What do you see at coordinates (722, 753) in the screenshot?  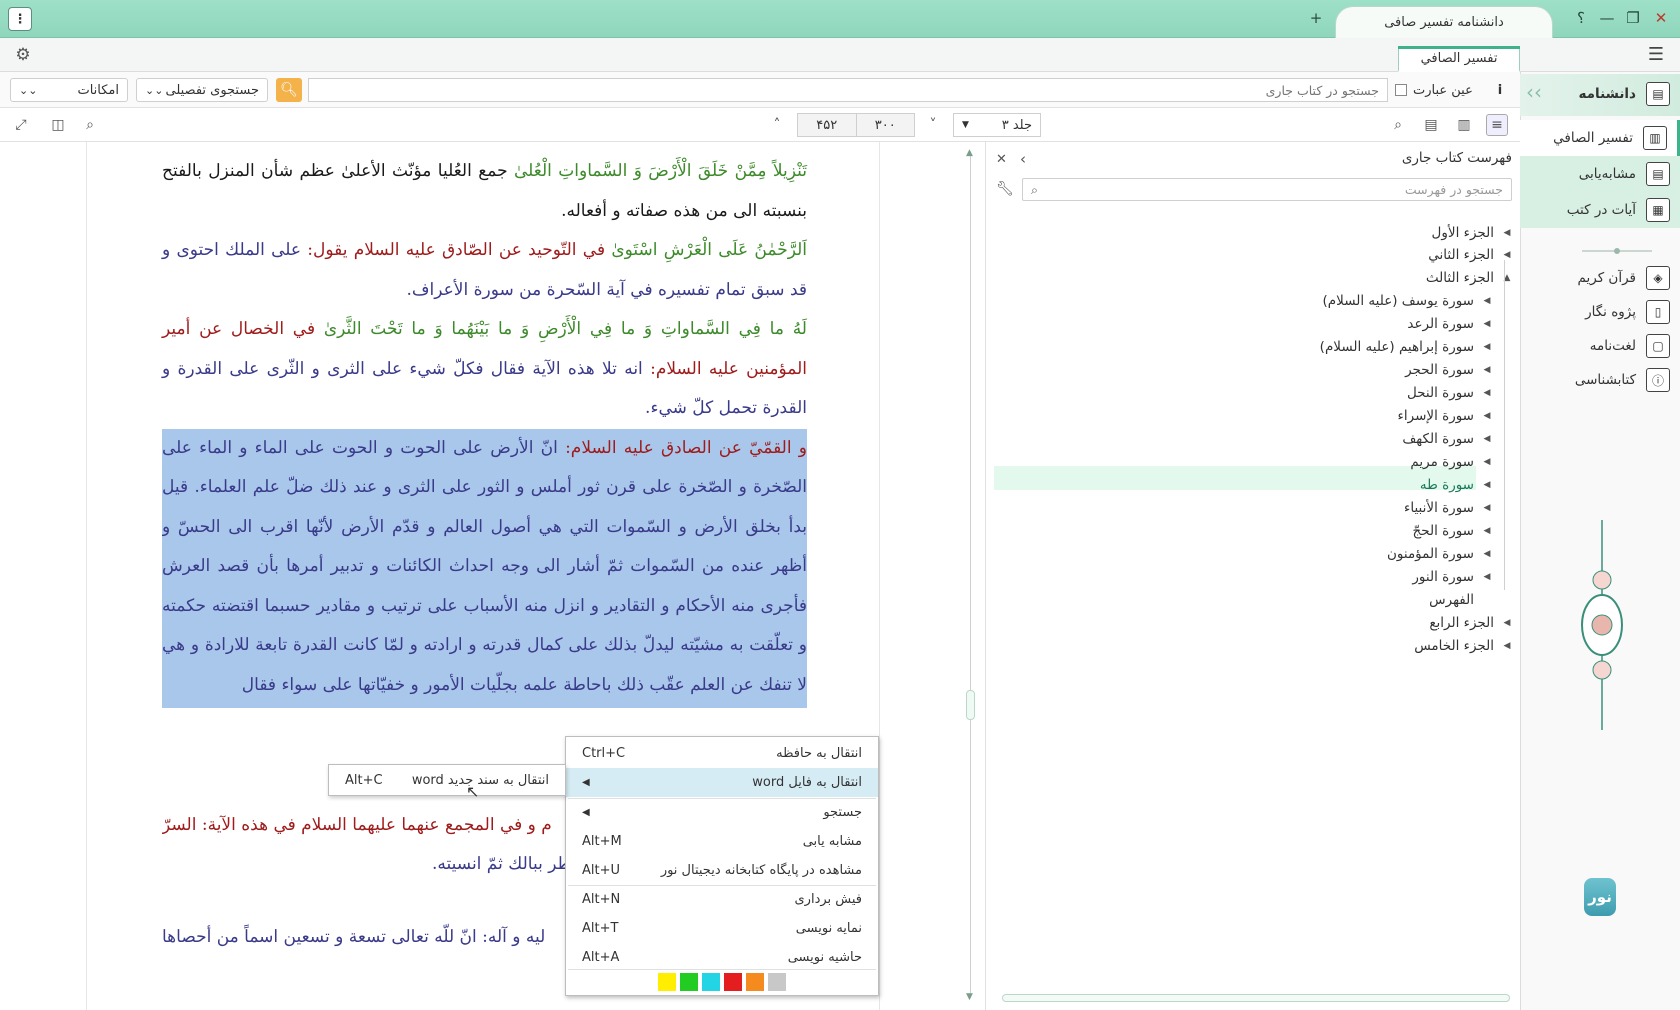 I see `menu-item-copy: Ctrl+C انتقال به حافظه` at bounding box center [722, 753].